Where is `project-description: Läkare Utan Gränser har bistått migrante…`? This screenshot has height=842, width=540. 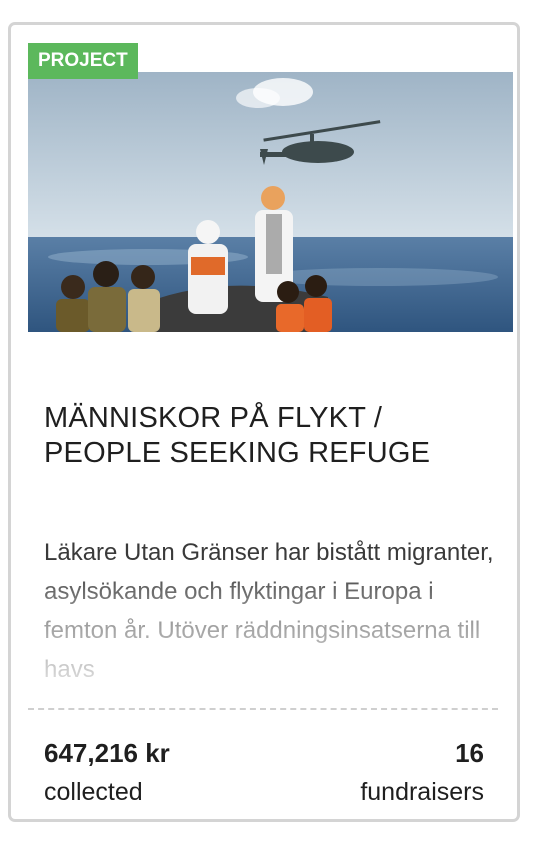 project-description: Läkare Utan Gränser har bistått migrante… is located at coordinates (269, 611).